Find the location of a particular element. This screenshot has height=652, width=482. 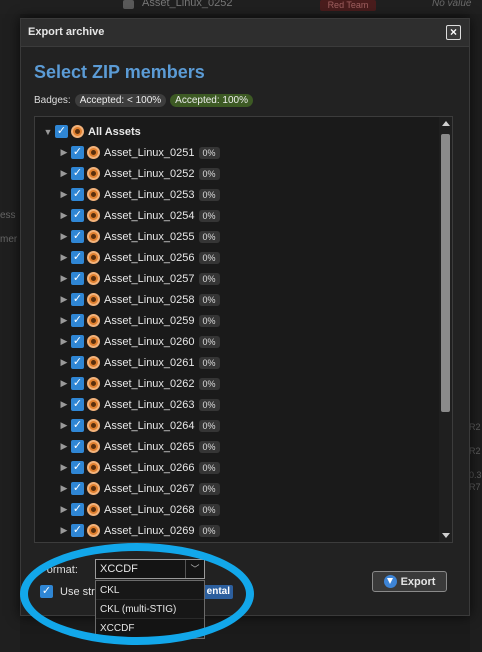

tree-item-asset: ▶ ✓ Asset_Linux_0265 0% is located at coordinates (139, 446).